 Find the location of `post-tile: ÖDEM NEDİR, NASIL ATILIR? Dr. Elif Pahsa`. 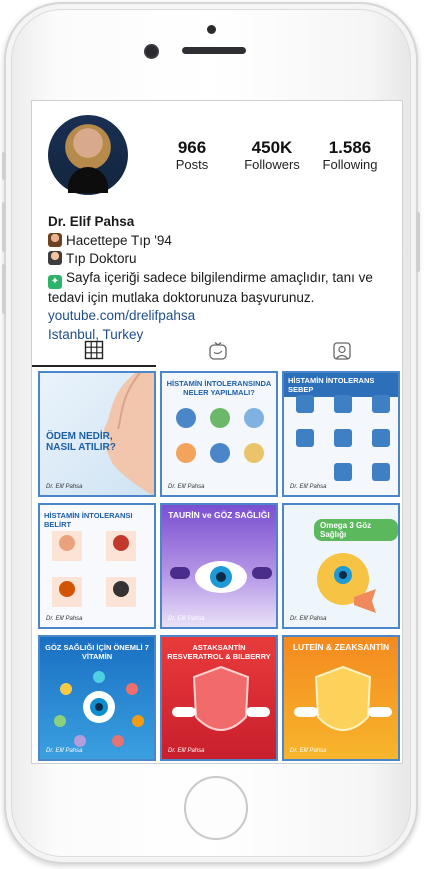

post-tile: ÖDEM NEDİR, NASIL ATILIR? Dr. Elif Pahsa is located at coordinates (97, 434).